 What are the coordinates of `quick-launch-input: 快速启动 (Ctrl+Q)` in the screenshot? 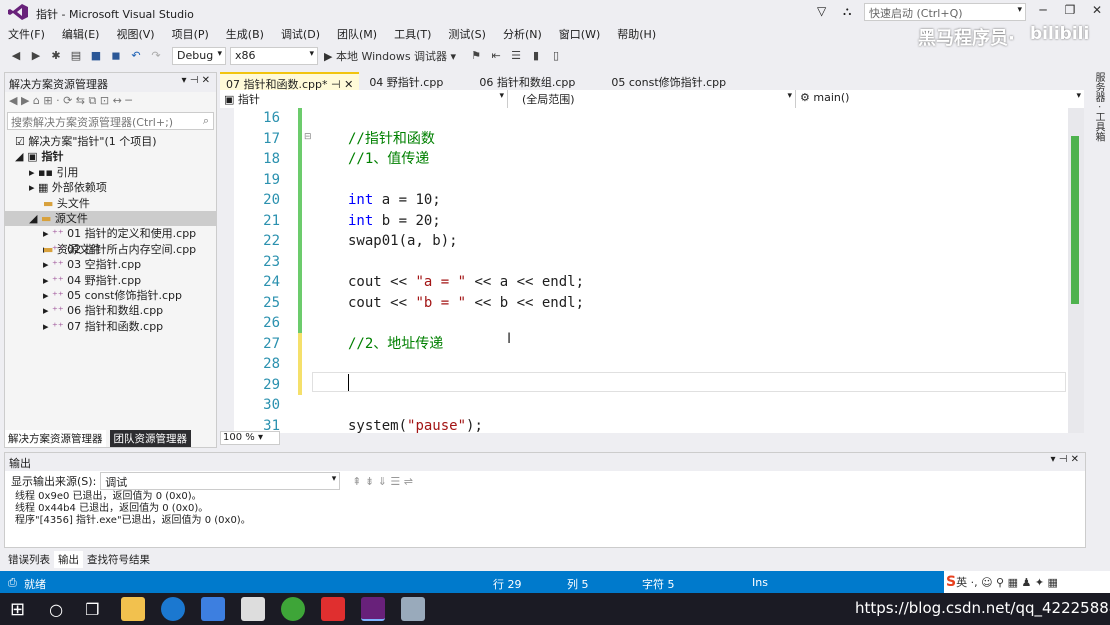 It's located at (945, 12).